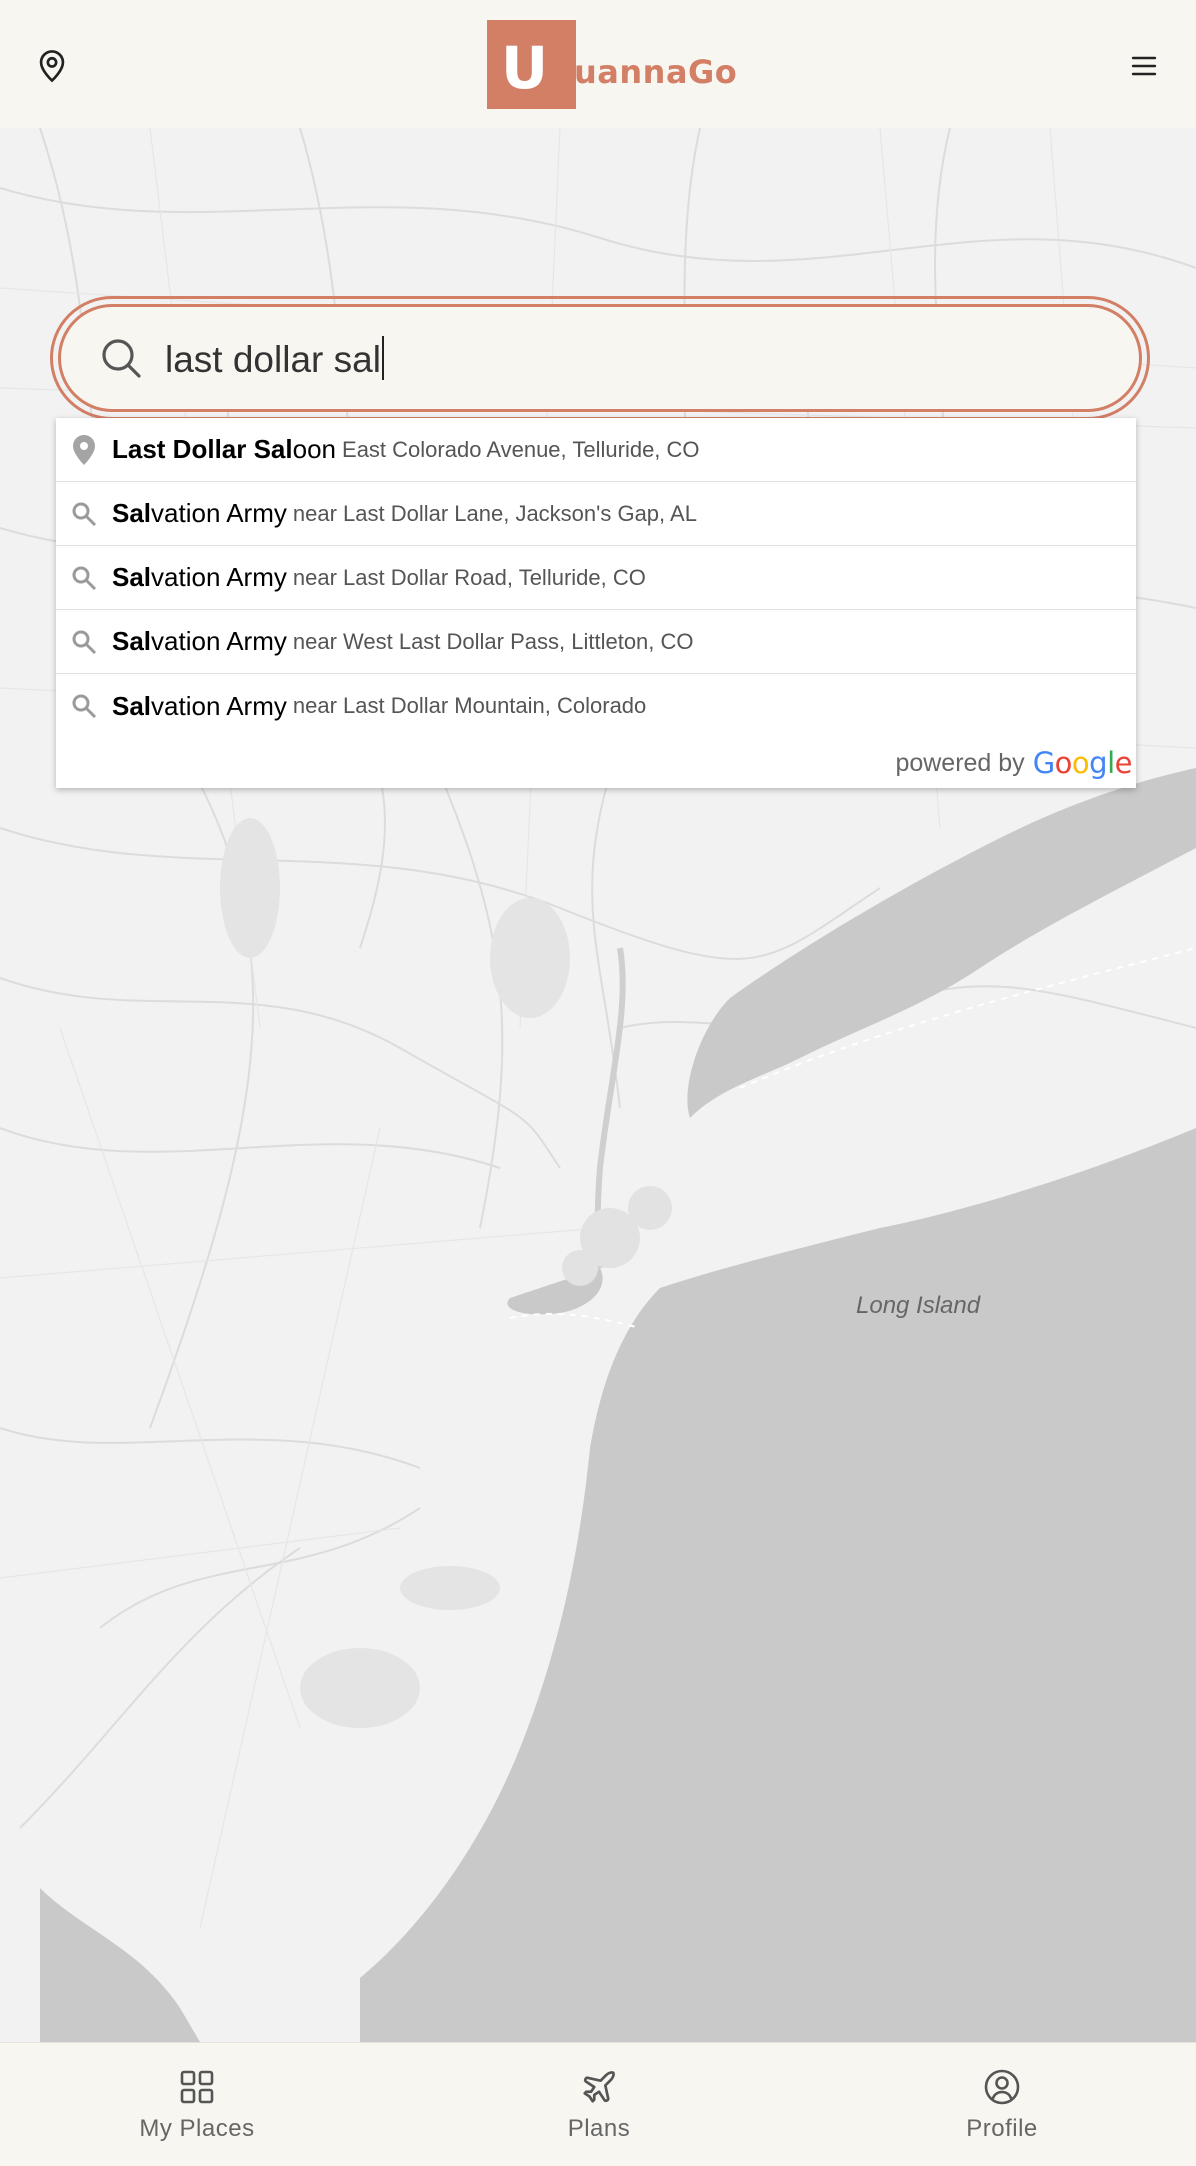 This screenshot has width=1196, height=2166. Describe the element at coordinates (521, 449) in the screenshot. I see `suggestion-secondary: East Colorado Avenue, Telluride, CO` at that location.